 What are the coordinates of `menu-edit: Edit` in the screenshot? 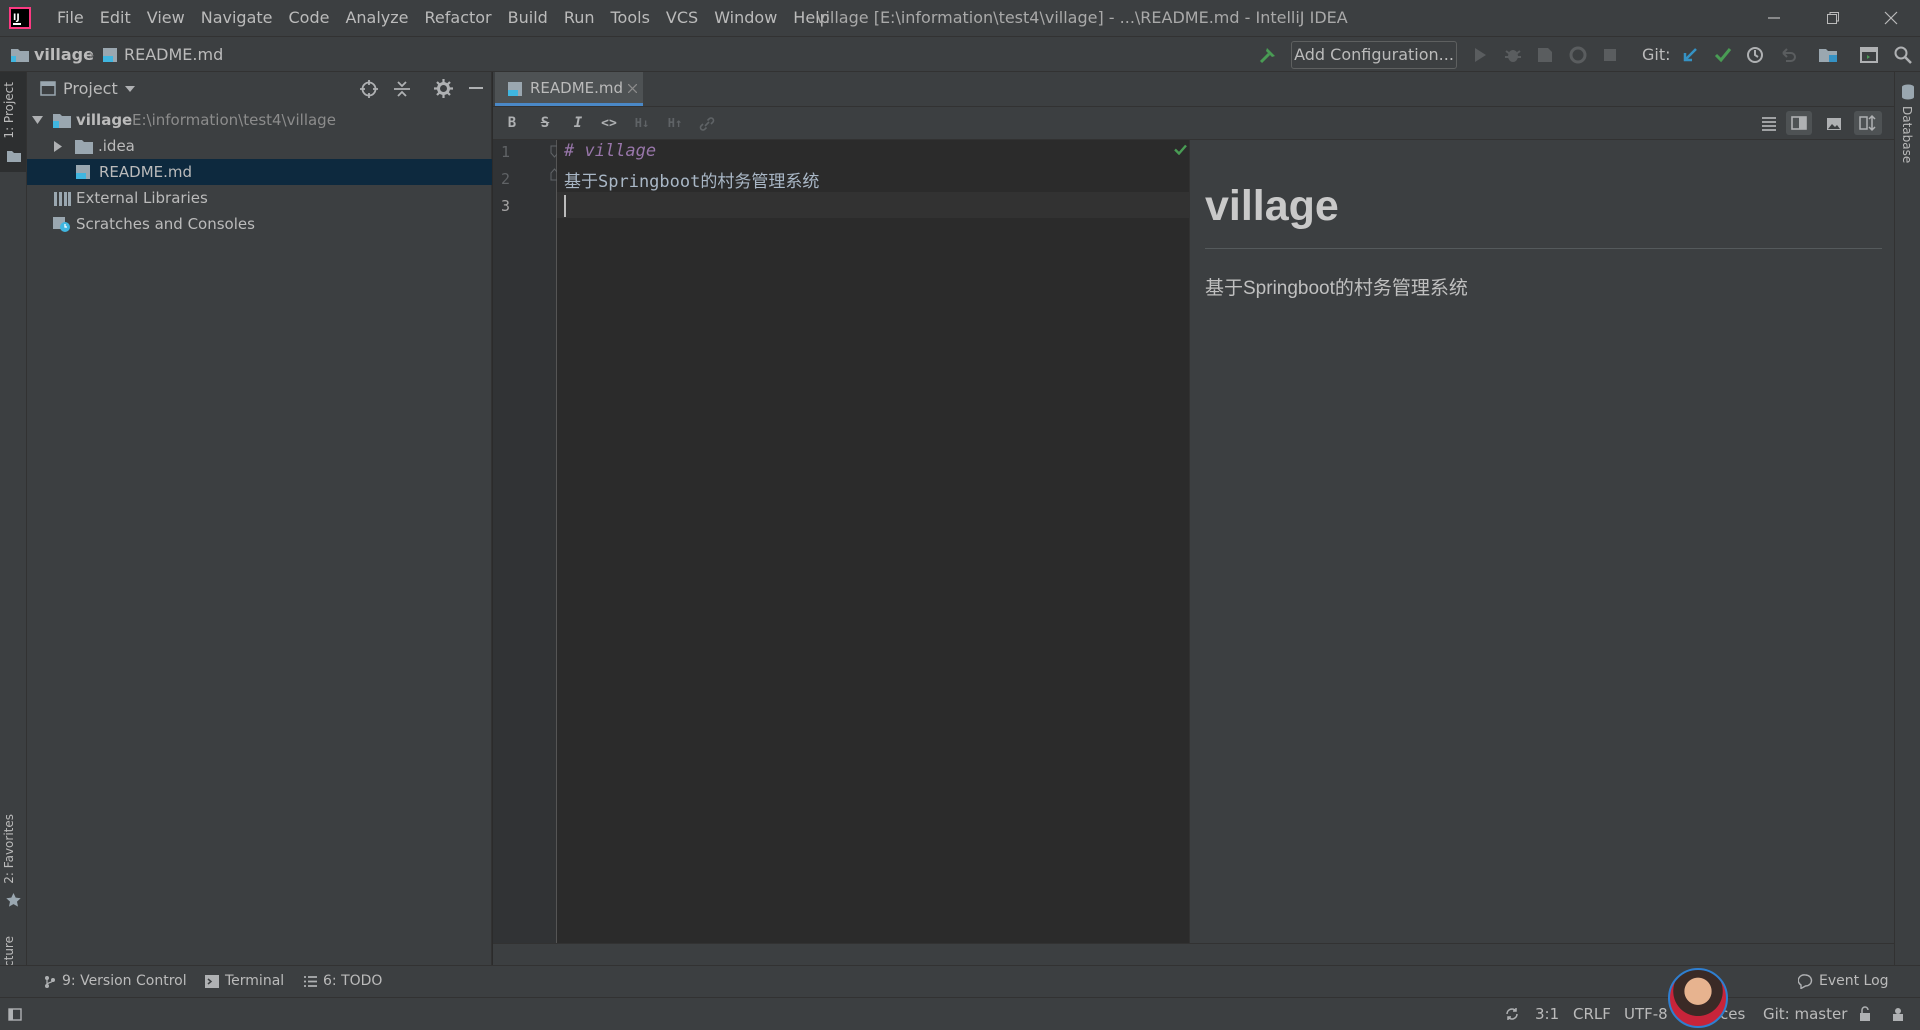 It's located at (115, 18).